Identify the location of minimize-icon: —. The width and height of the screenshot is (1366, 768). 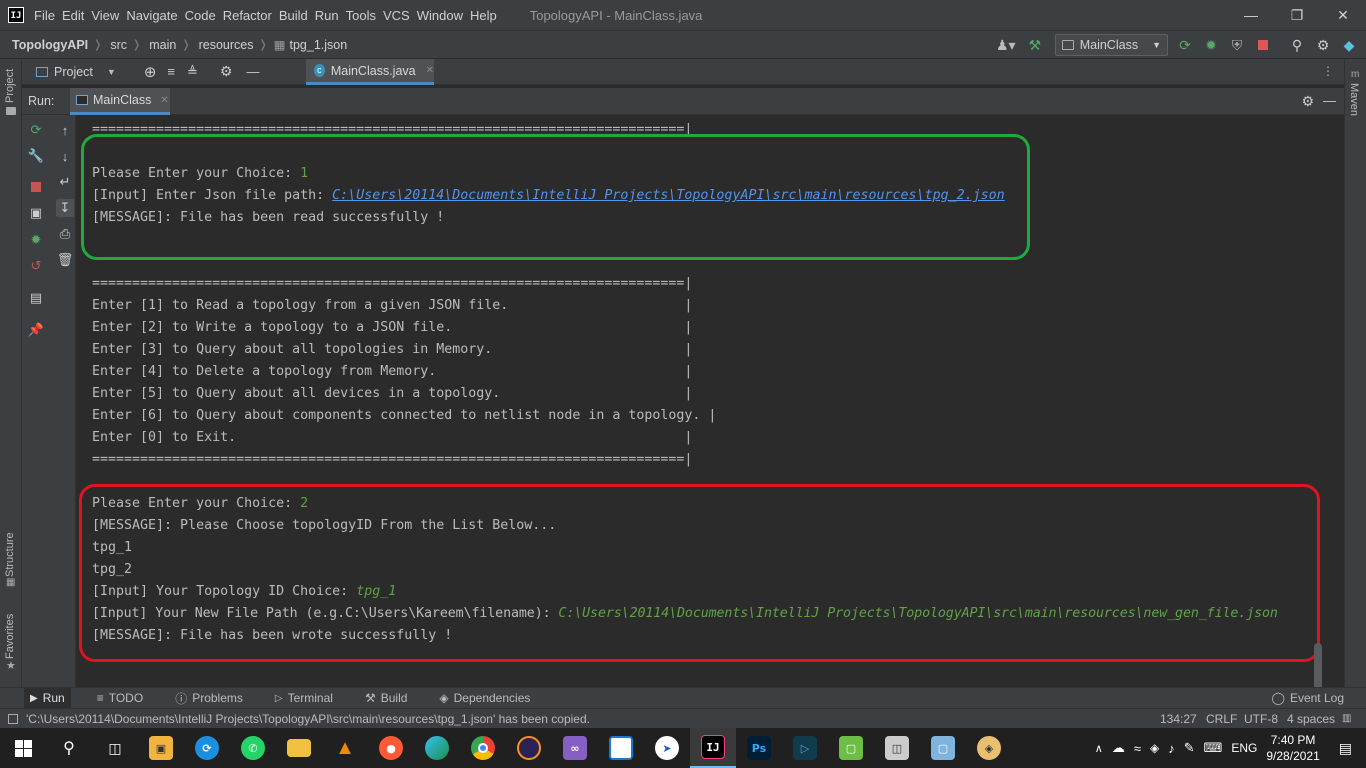
(1251, 15).